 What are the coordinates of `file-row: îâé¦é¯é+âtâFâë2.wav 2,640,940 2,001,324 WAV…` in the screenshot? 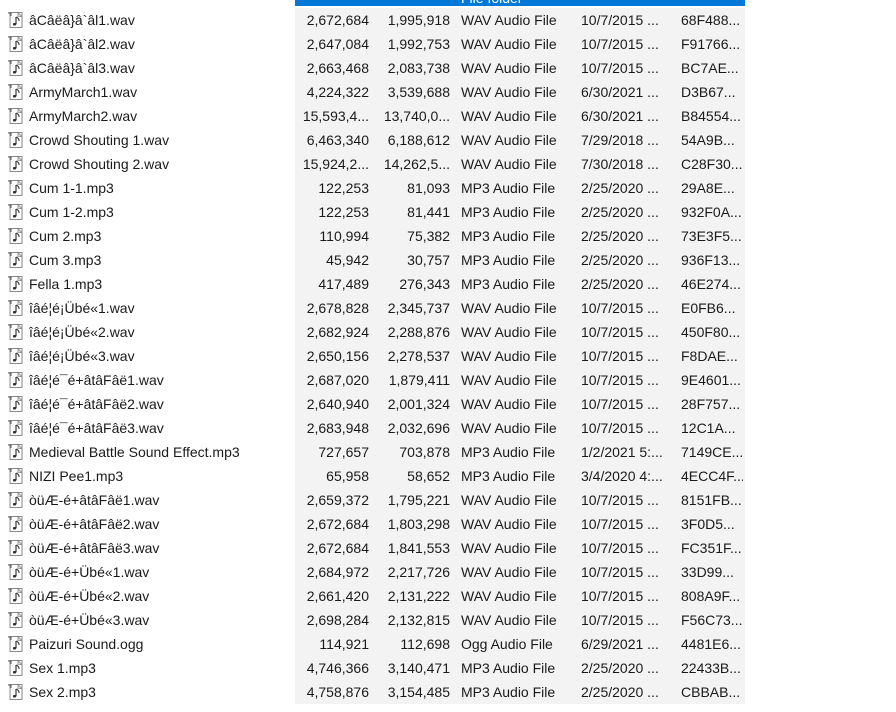 It's located at (372, 404).